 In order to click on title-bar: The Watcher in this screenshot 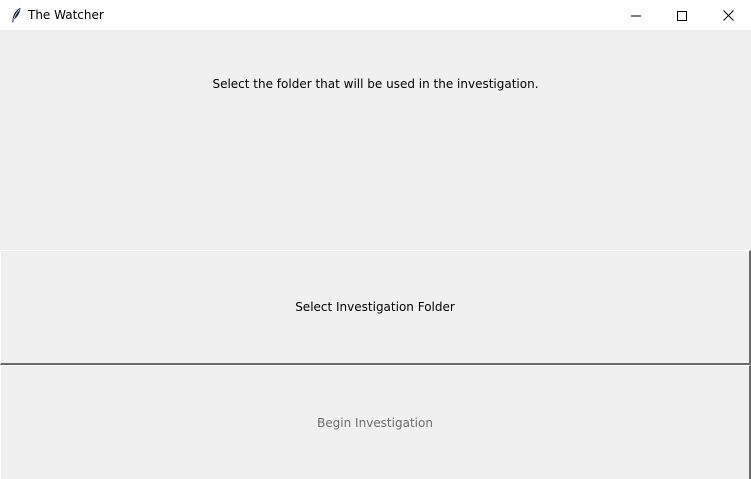, I will do `click(375, 15)`.